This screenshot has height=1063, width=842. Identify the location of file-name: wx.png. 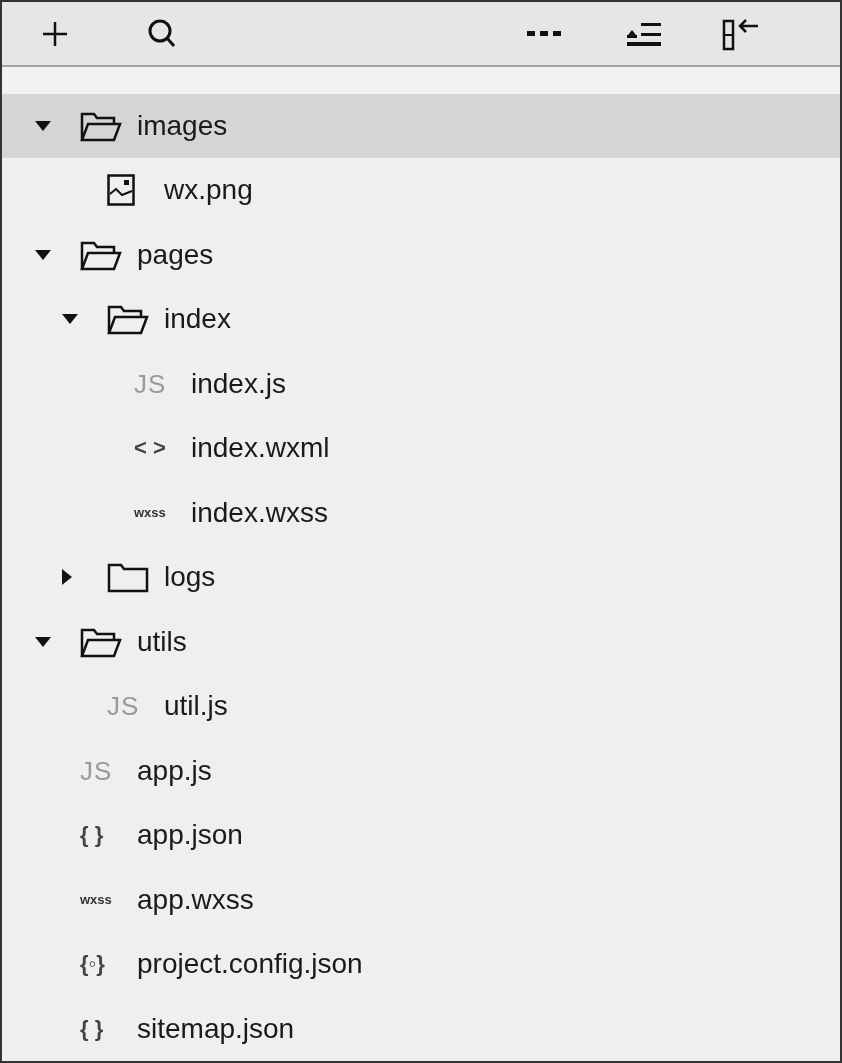
(208, 190).